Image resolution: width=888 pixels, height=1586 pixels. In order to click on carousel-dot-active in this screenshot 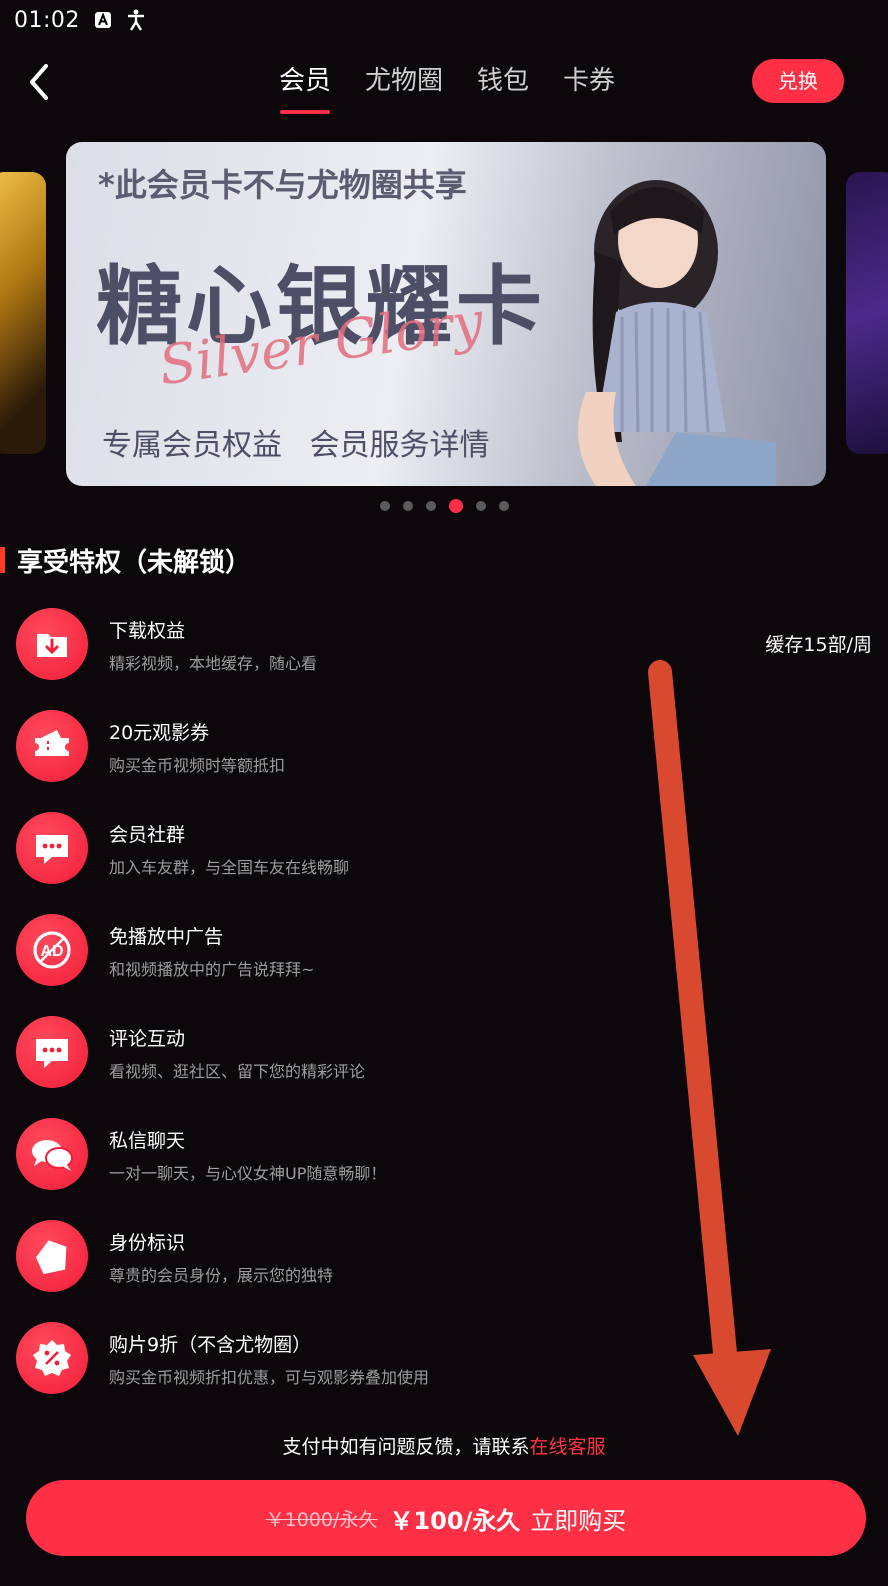, I will do `click(455, 506)`.